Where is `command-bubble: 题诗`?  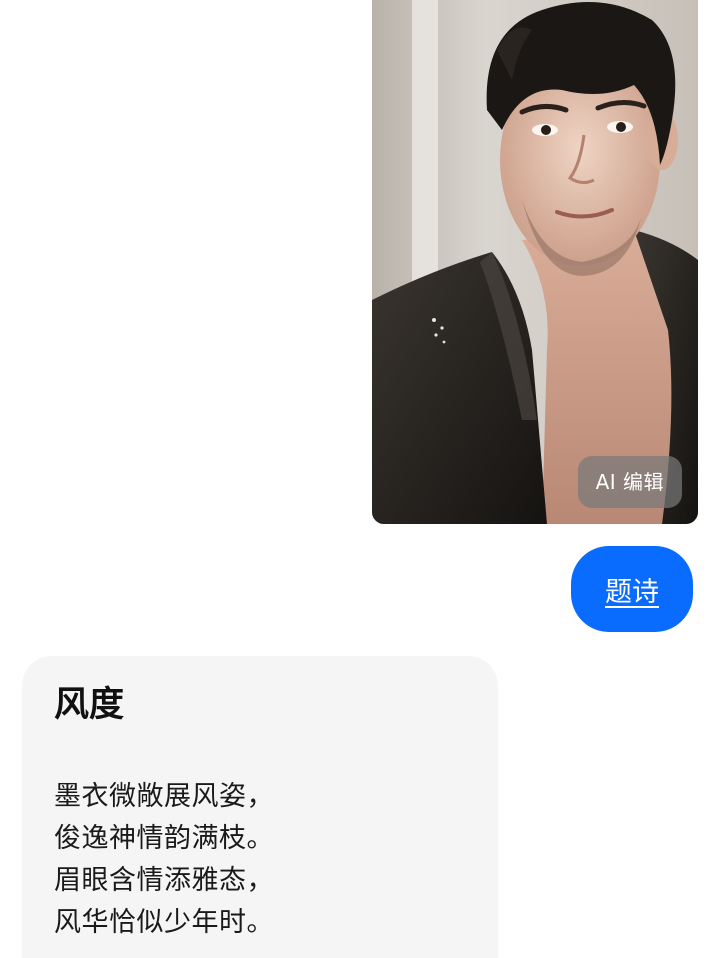
command-bubble: 题诗 is located at coordinates (632, 589).